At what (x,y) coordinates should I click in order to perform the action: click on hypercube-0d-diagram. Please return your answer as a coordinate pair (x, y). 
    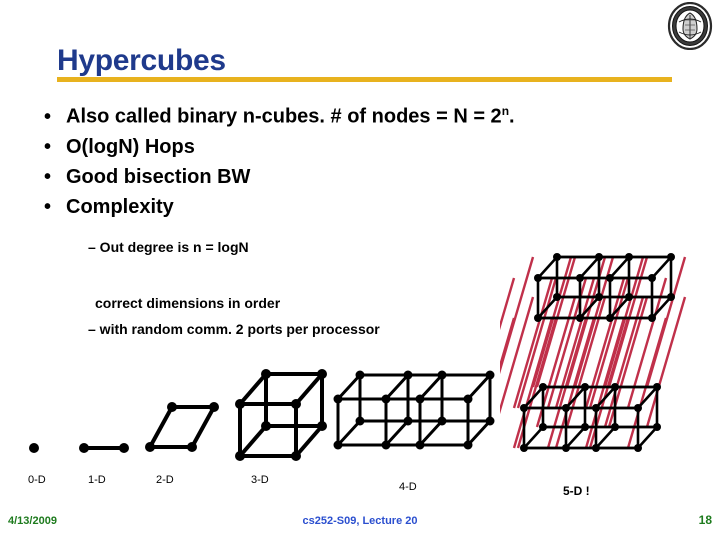
    Looking at the image, I should click on (34, 448).